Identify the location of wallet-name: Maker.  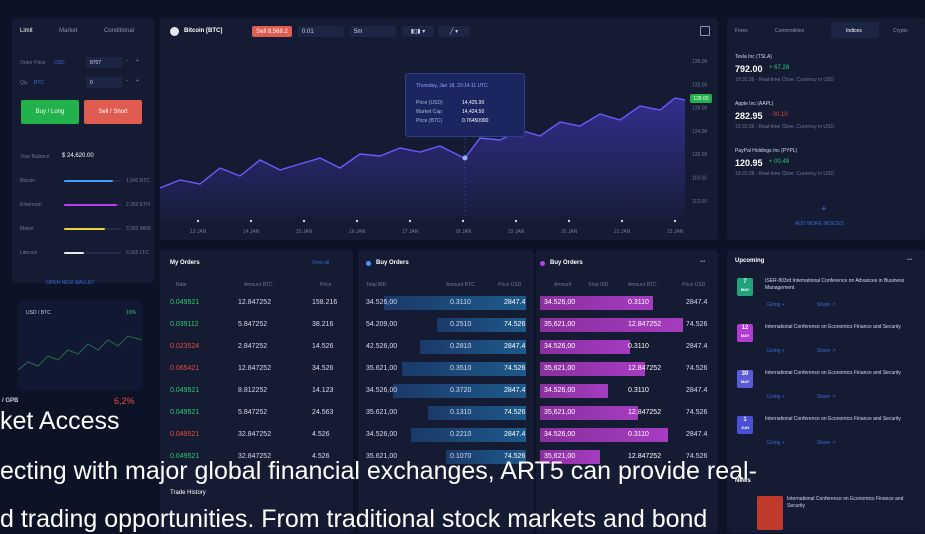
(27, 229).